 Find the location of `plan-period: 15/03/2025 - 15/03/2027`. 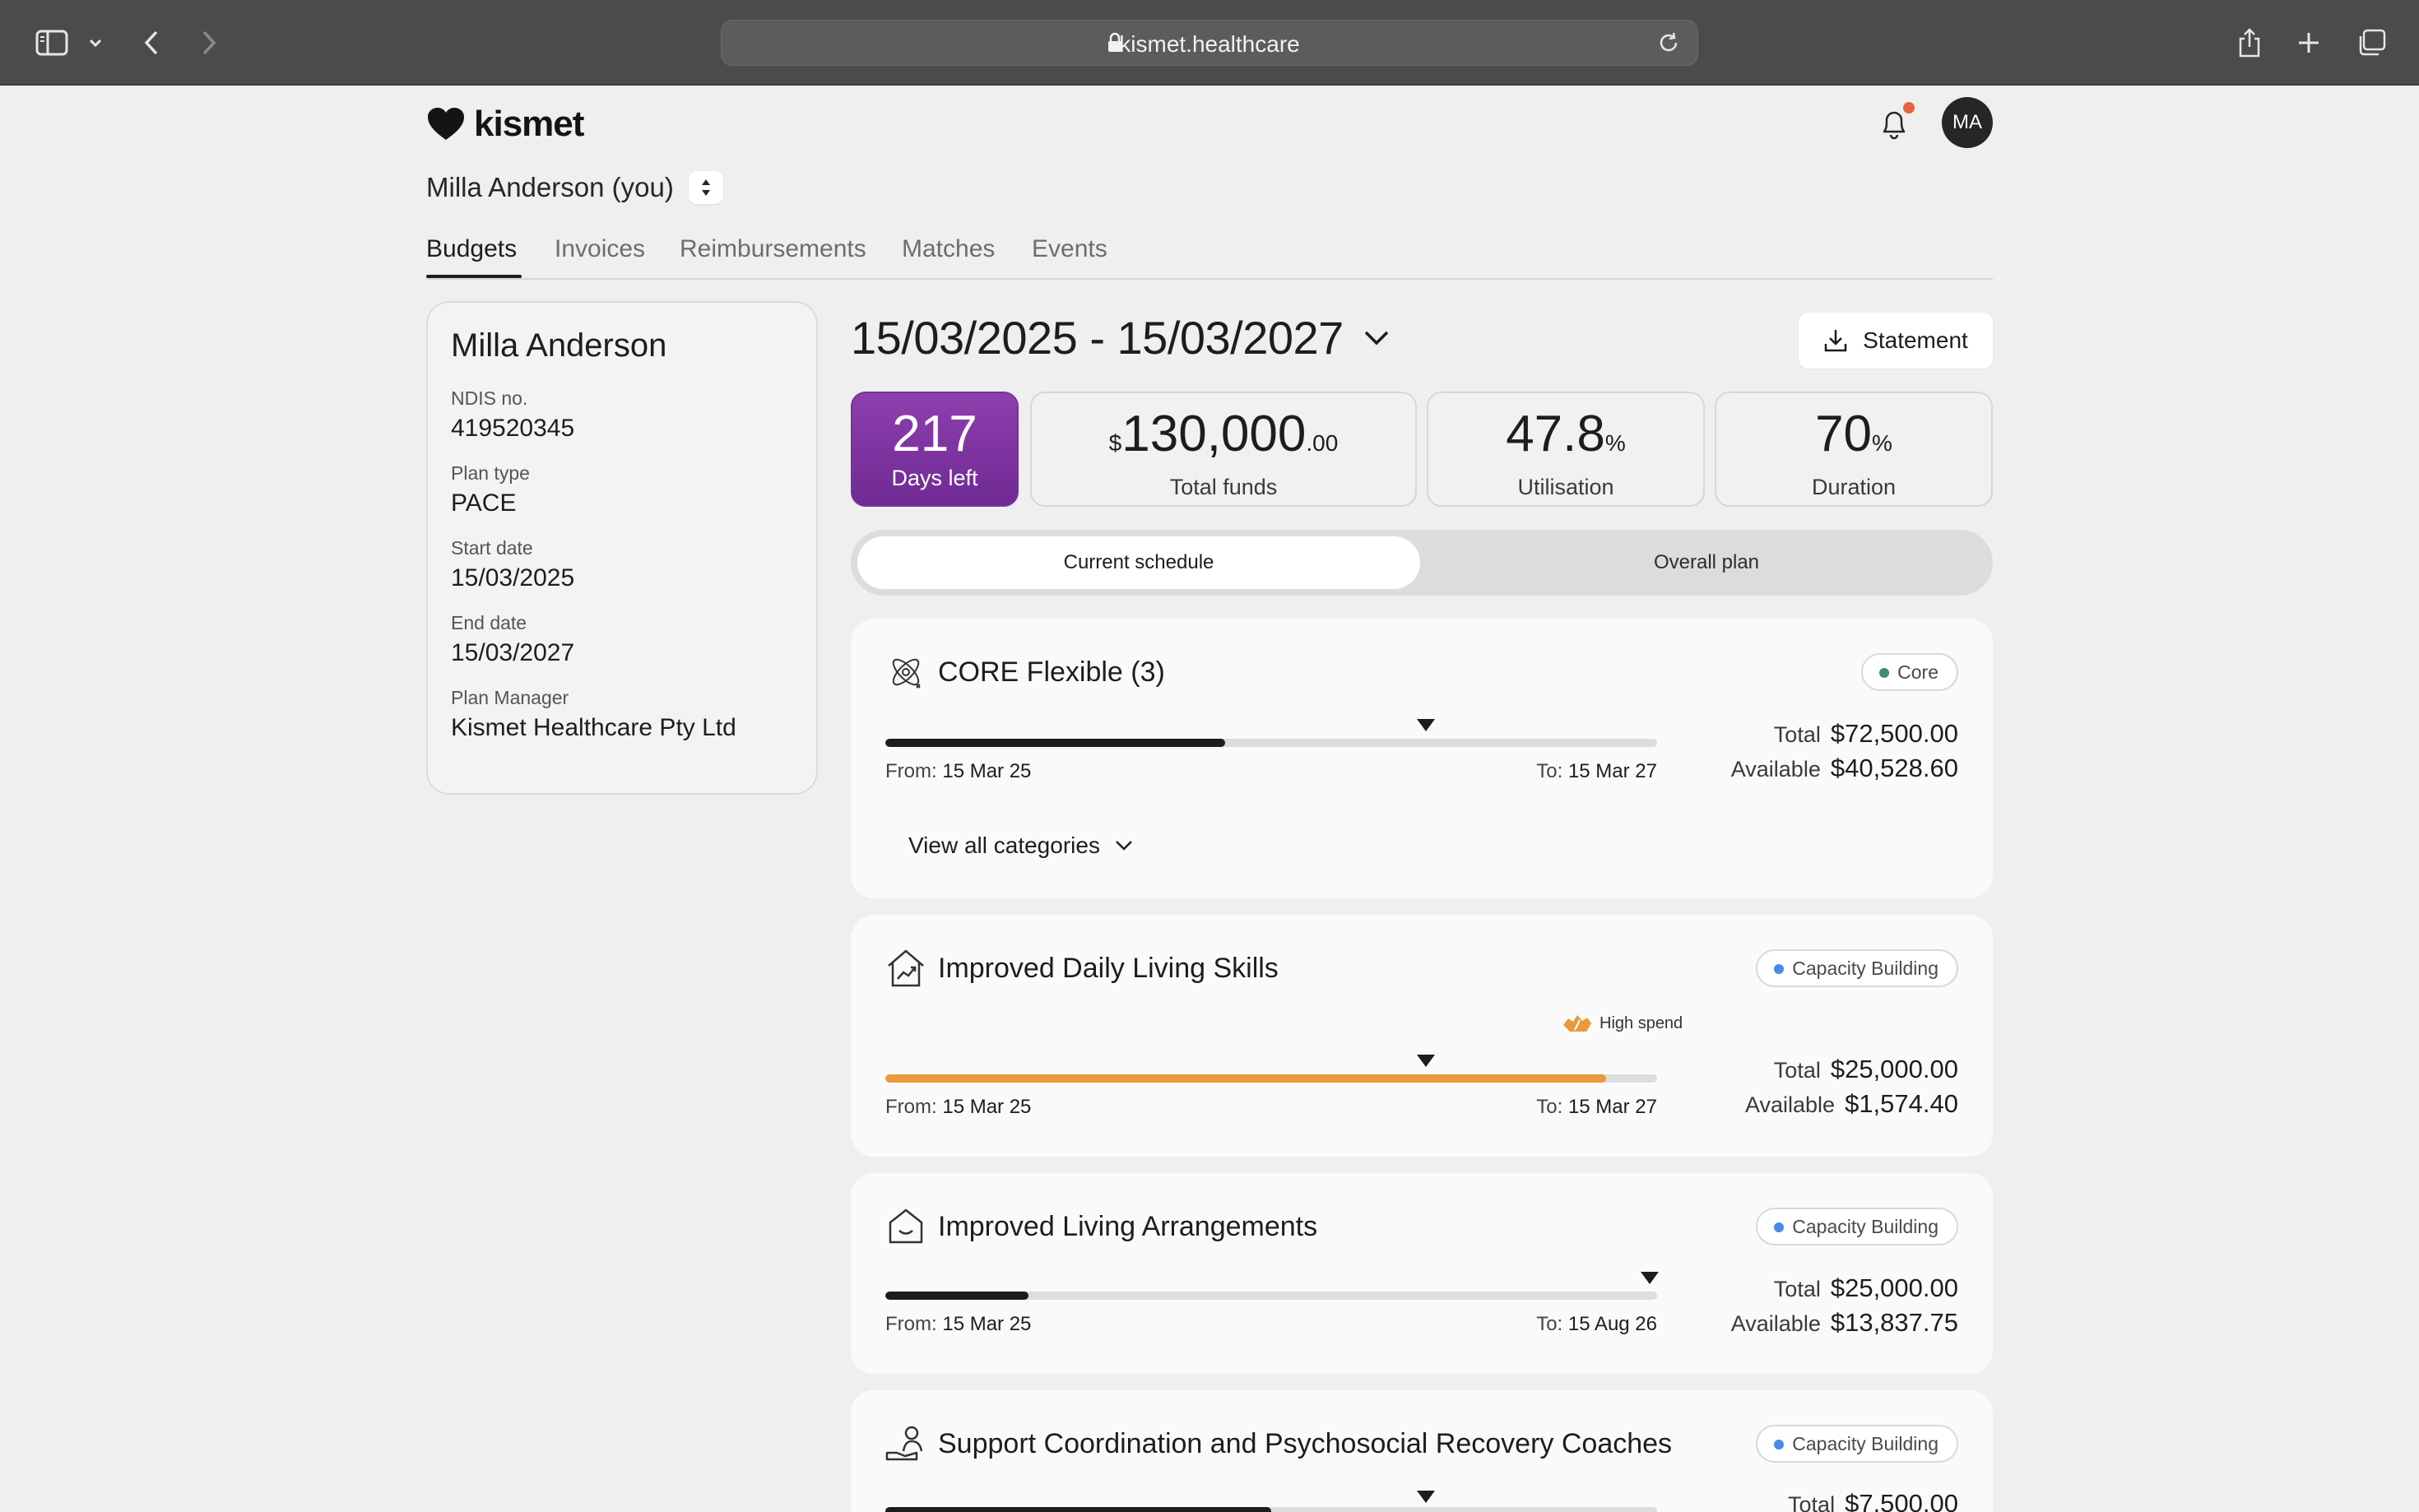

plan-period: 15/03/2025 - 15/03/2027 is located at coordinates (1097, 338).